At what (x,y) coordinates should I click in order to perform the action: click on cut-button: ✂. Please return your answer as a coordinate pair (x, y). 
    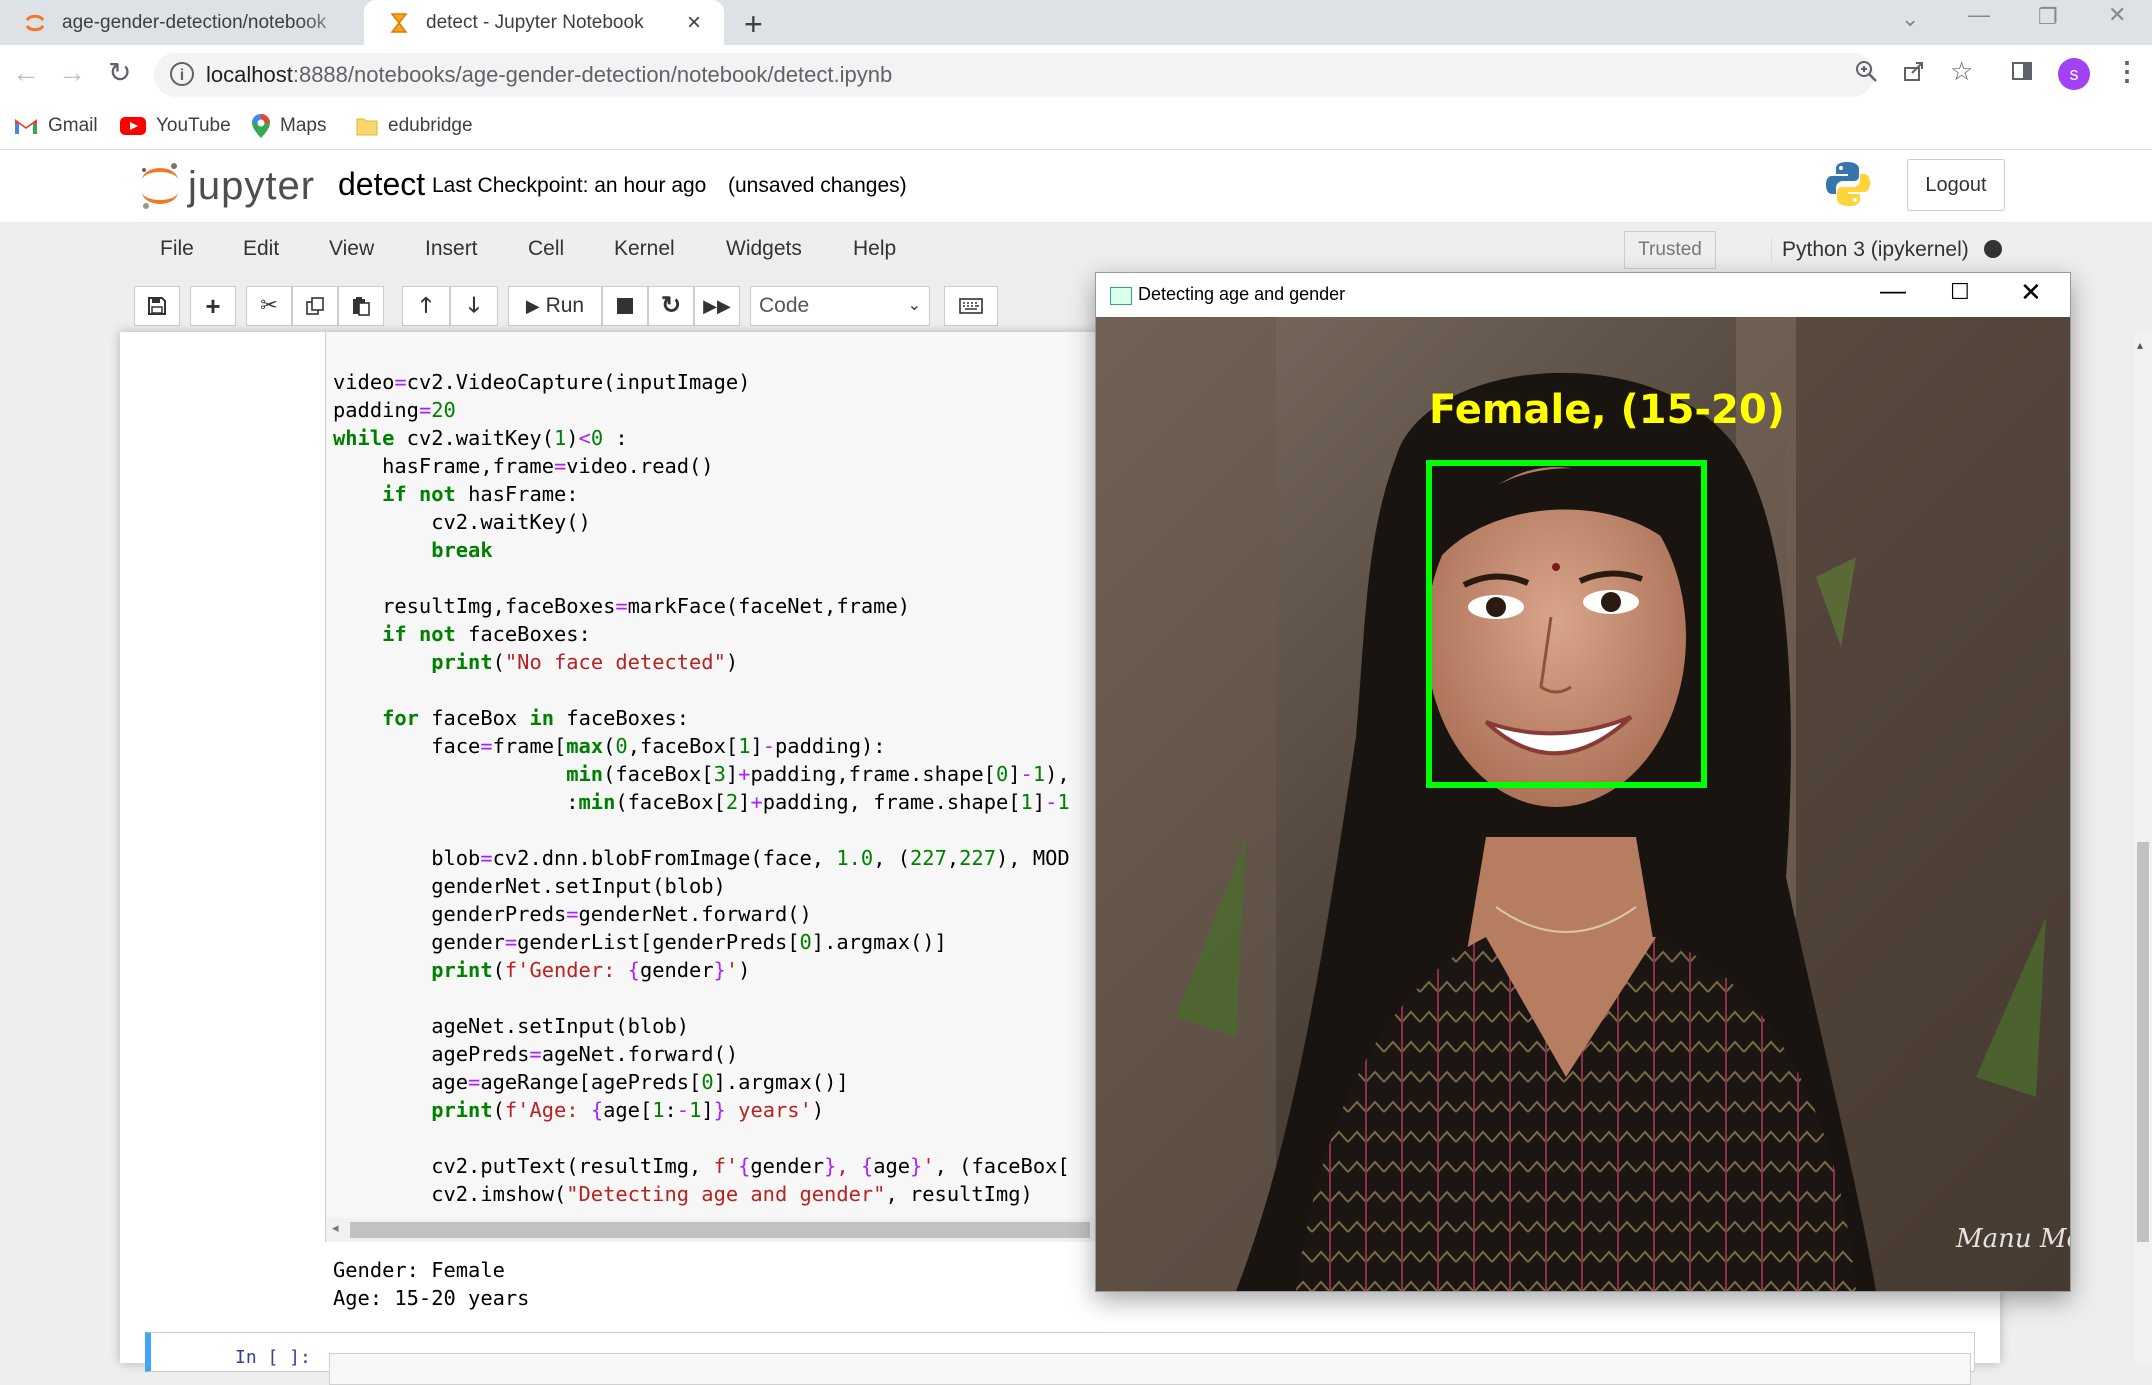
    Looking at the image, I should click on (269, 306).